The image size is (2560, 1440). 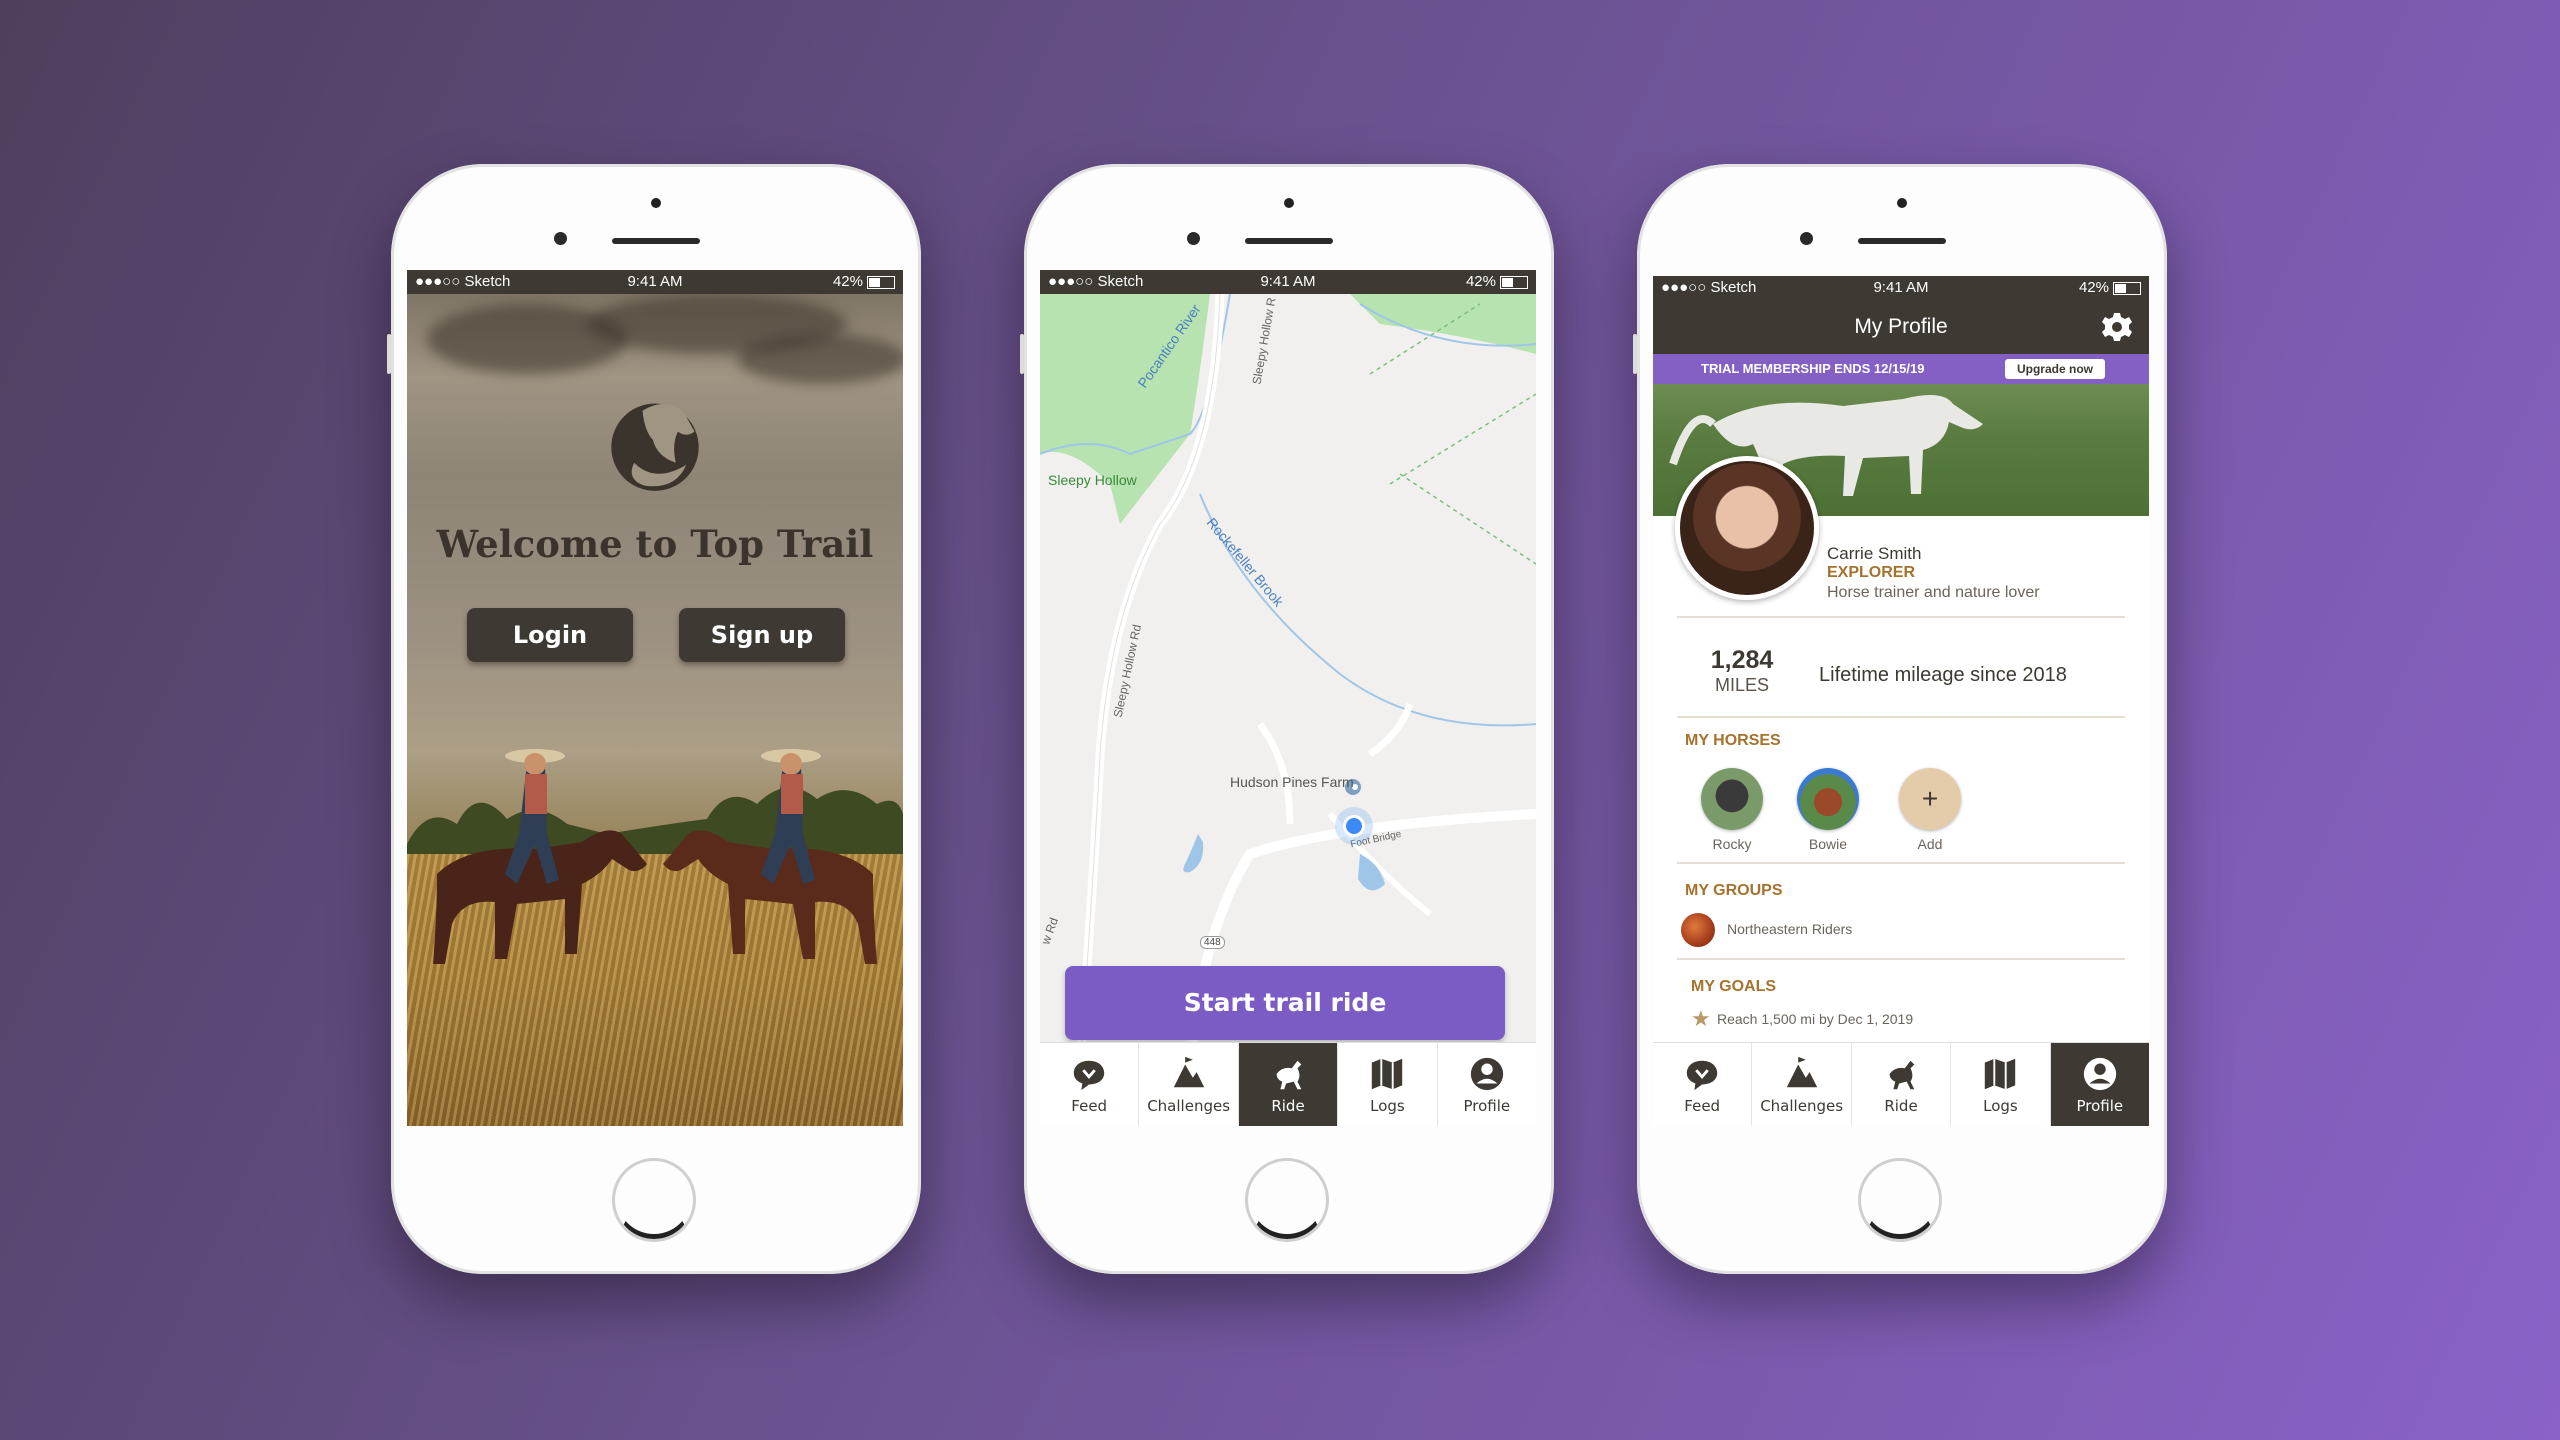 I want to click on plus-icon: +, so click(x=1930, y=799).